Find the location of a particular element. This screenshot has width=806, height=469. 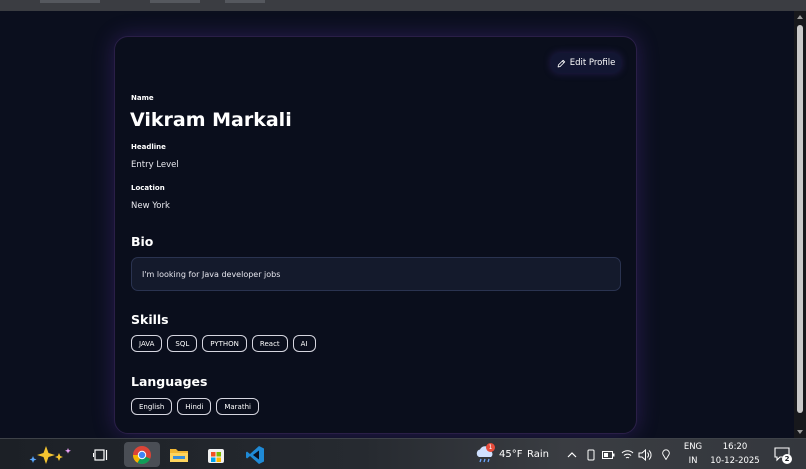

device-icon is located at coordinates (591, 454).